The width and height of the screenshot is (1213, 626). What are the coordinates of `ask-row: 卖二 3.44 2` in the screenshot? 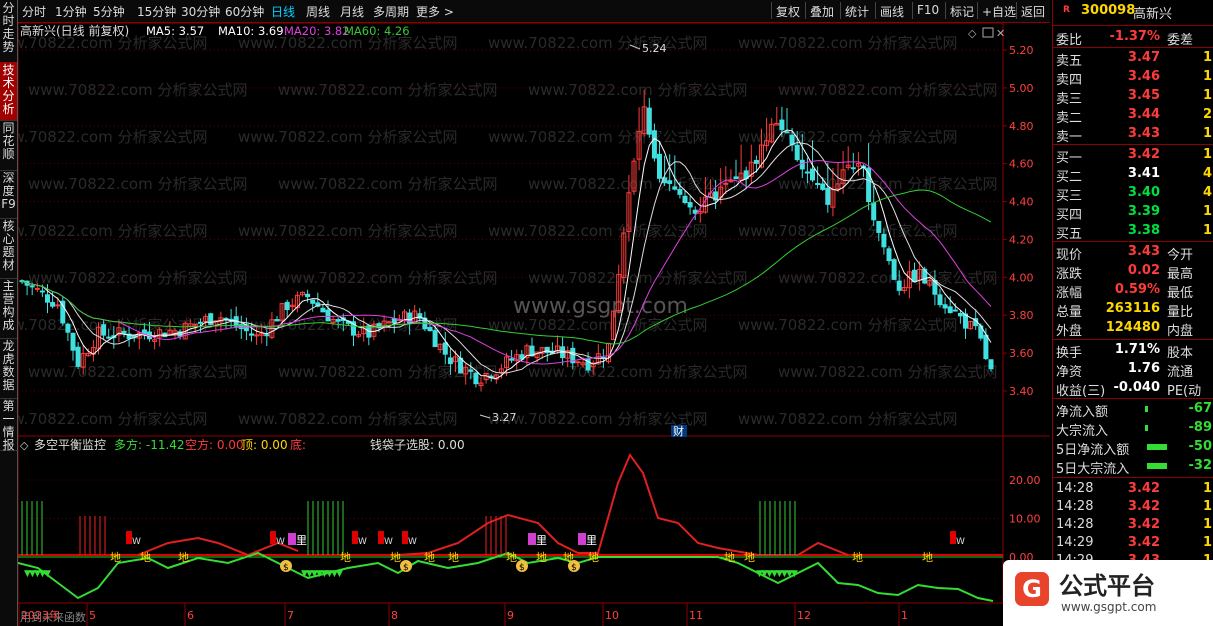 It's located at (1133, 116).